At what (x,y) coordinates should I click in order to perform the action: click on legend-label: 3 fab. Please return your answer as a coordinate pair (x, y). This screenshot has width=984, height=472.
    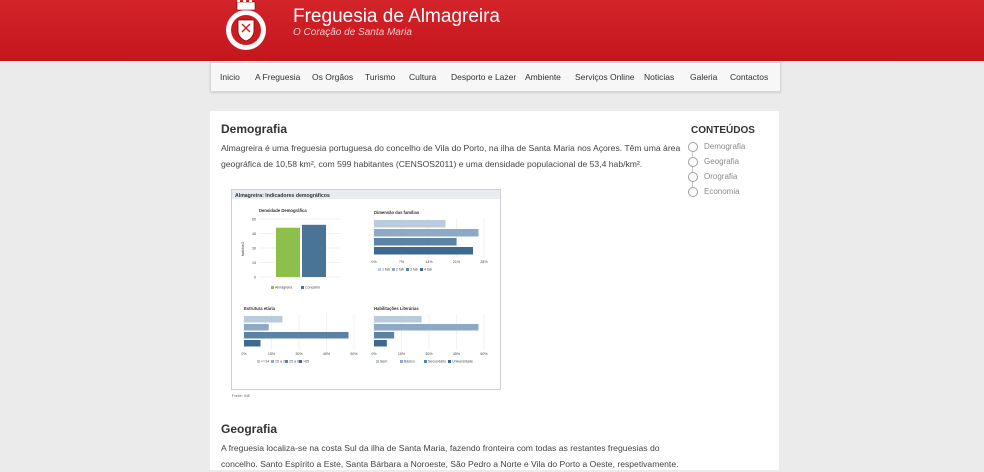
    Looking at the image, I should click on (414, 270).